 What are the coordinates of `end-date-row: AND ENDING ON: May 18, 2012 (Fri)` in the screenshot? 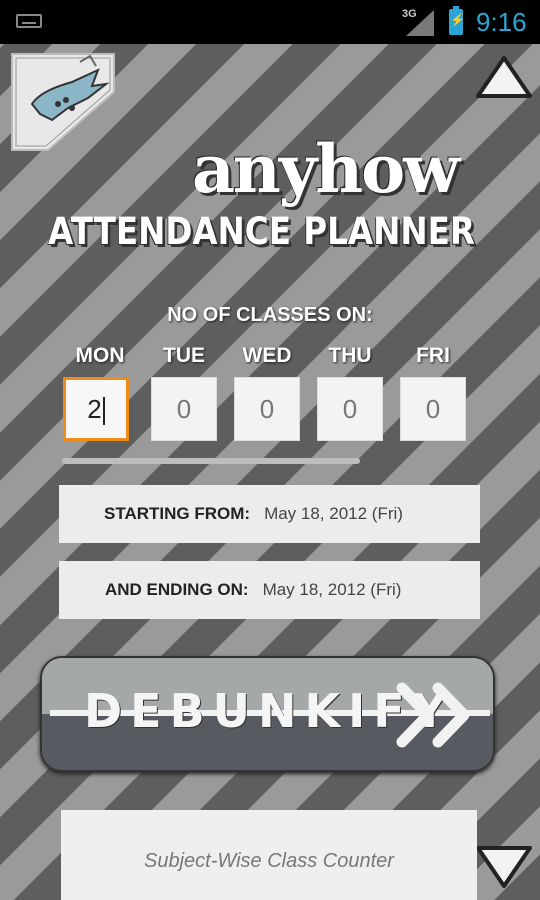 It's located at (269, 590).